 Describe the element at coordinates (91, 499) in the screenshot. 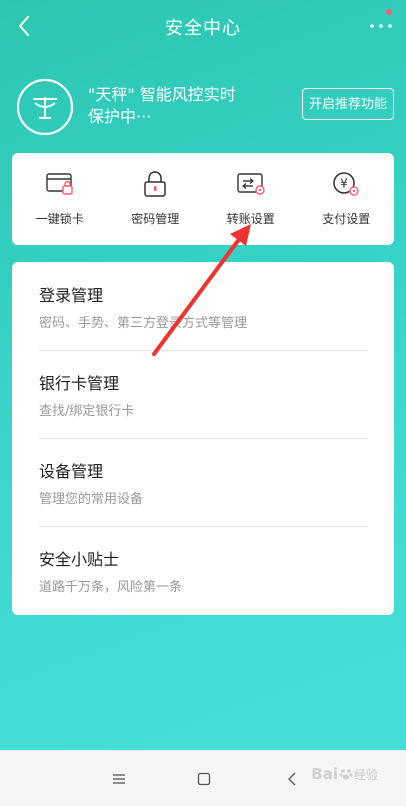

I see `list-item-subtitle: 管理您的常用设备` at that location.